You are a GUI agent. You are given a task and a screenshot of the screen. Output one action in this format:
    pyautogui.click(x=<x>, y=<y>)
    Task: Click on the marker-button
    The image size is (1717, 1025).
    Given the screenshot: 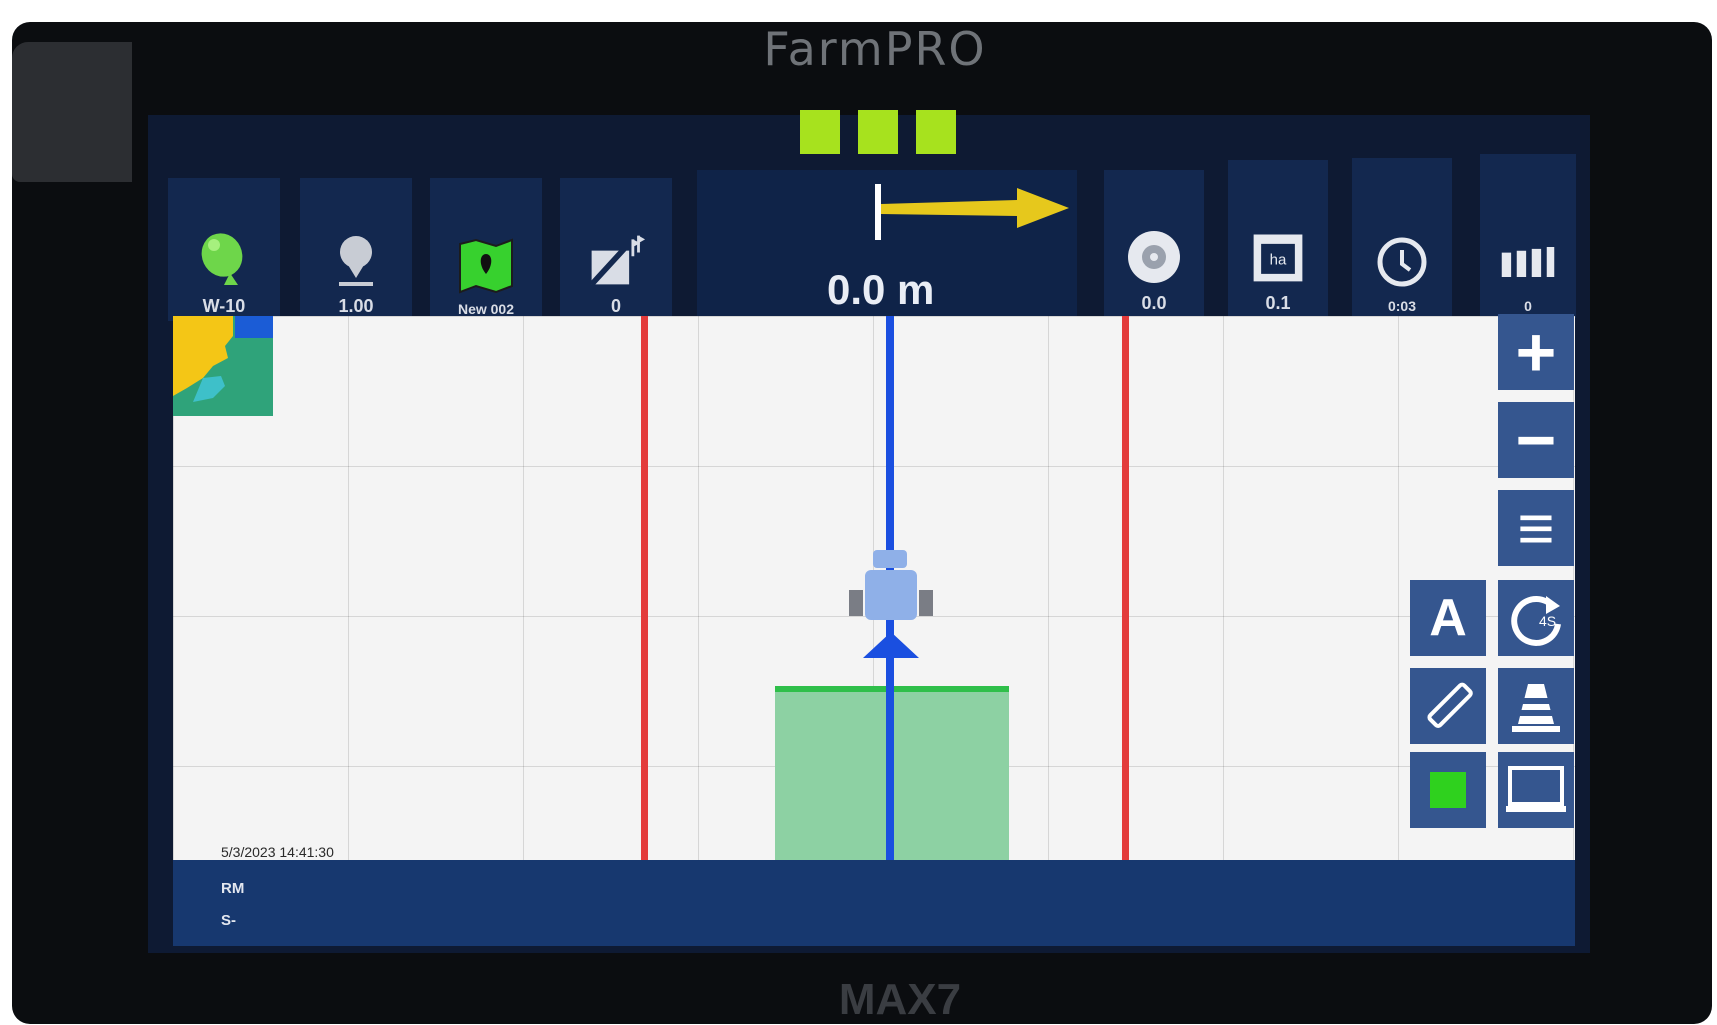 What is the action you would take?
    pyautogui.click(x=1536, y=706)
    